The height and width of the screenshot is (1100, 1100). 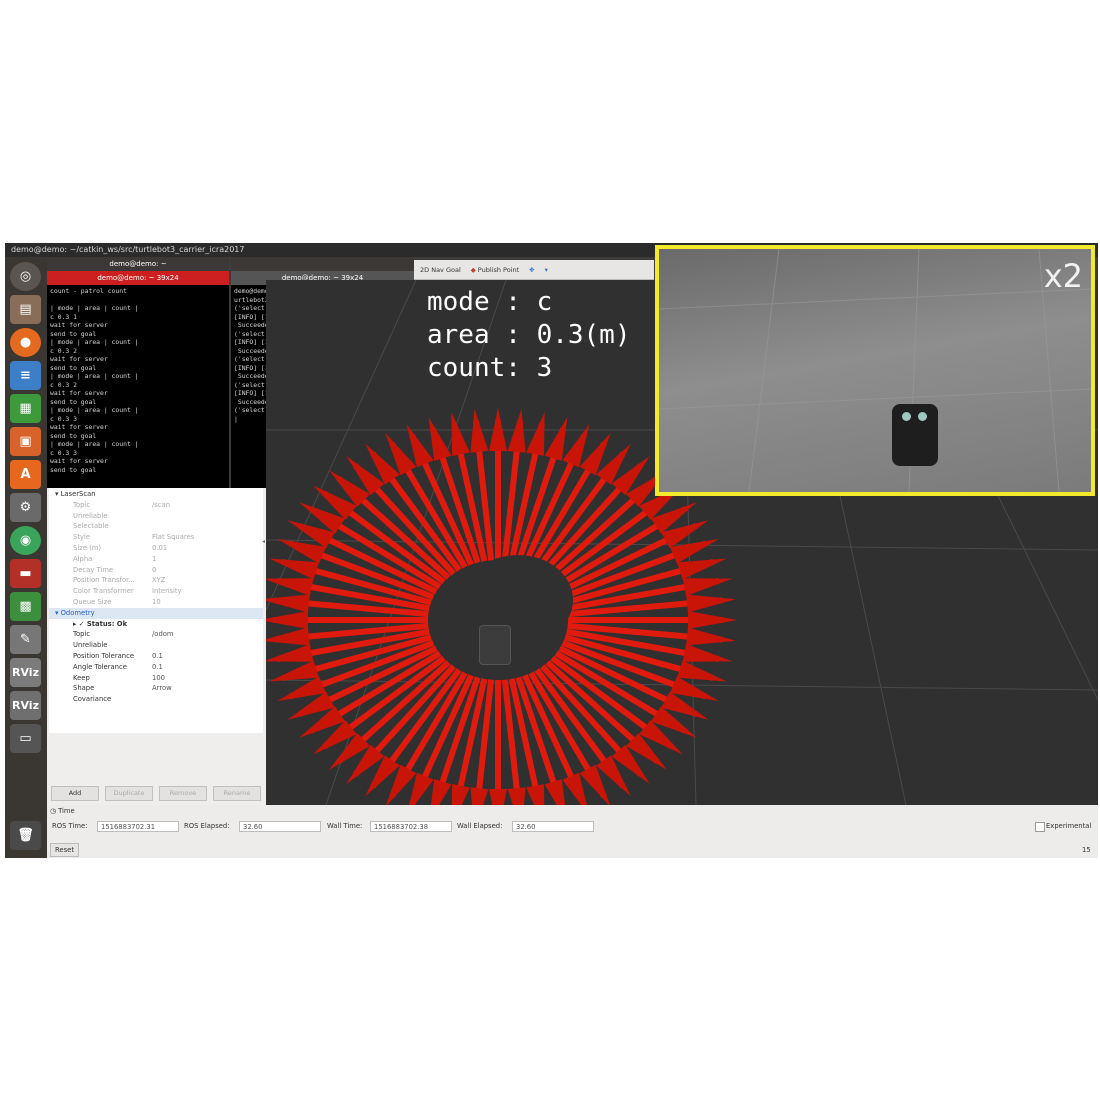 I want to click on remove-button: Remove, so click(x=183, y=793).